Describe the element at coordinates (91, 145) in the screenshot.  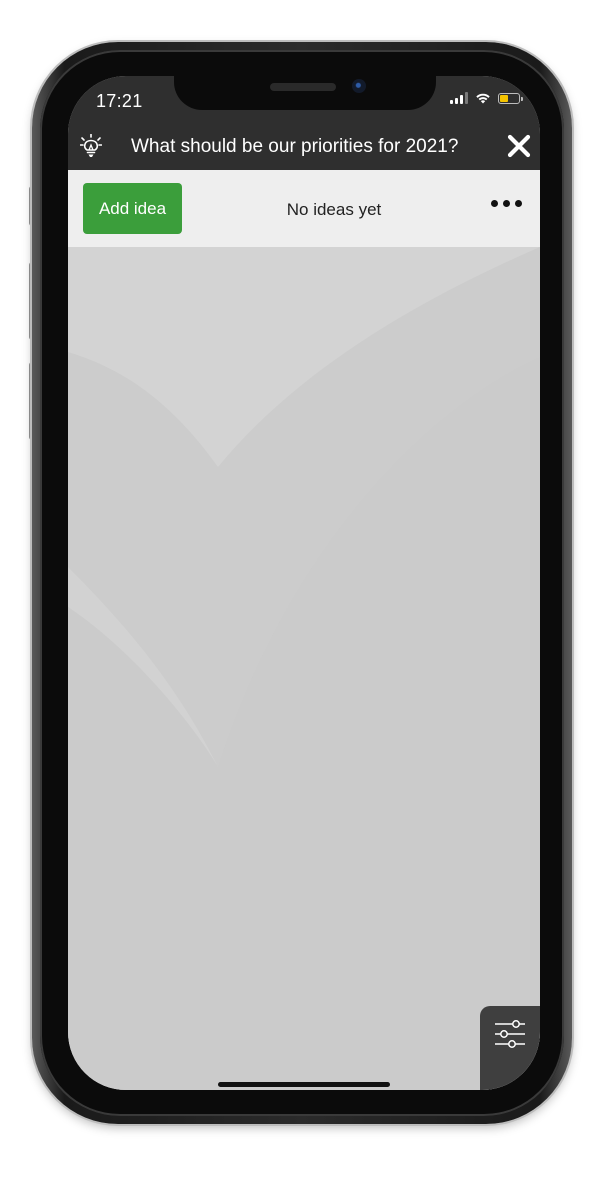
I see `lightbulb-icon` at that location.